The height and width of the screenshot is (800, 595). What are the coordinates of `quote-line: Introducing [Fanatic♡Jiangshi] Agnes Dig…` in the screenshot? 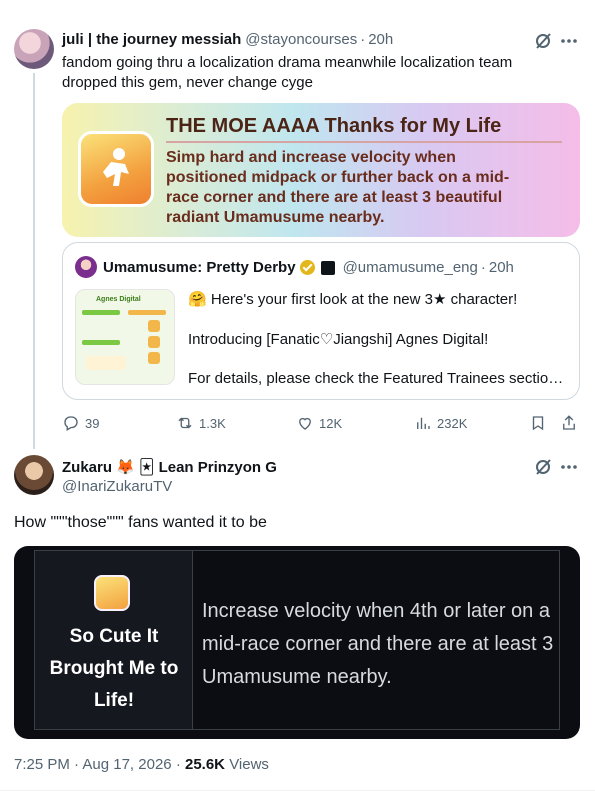 It's located at (338, 339).